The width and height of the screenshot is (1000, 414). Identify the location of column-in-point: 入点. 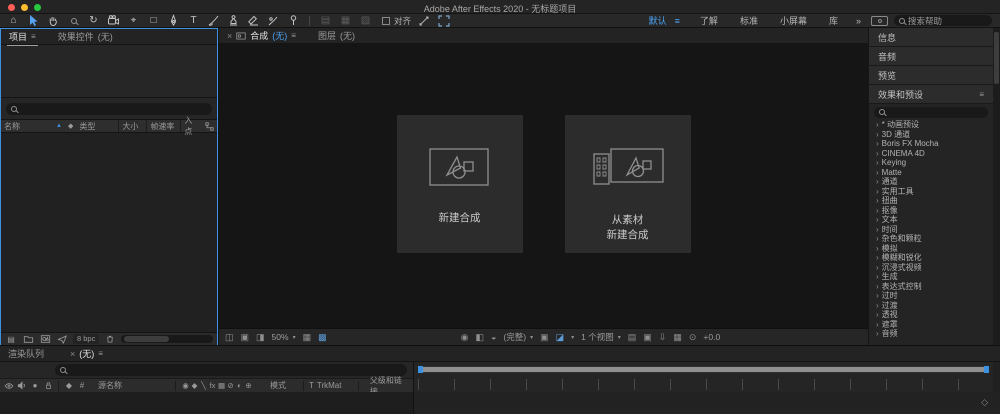
(191, 126).